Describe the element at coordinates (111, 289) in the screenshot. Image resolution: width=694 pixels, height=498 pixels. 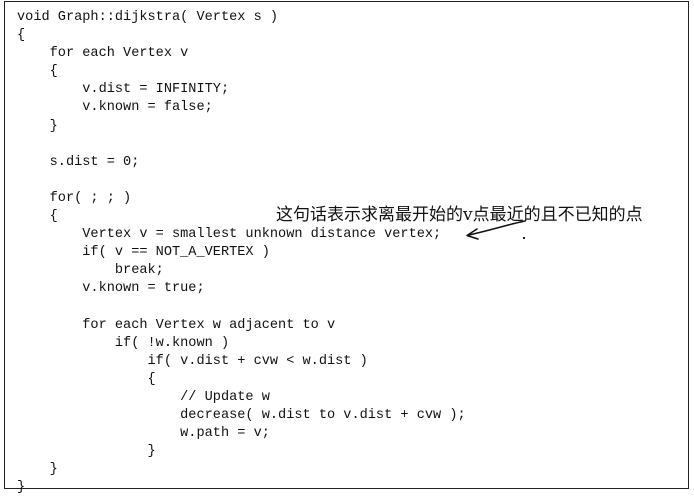
I see `code-line: v.known = true;` at that location.